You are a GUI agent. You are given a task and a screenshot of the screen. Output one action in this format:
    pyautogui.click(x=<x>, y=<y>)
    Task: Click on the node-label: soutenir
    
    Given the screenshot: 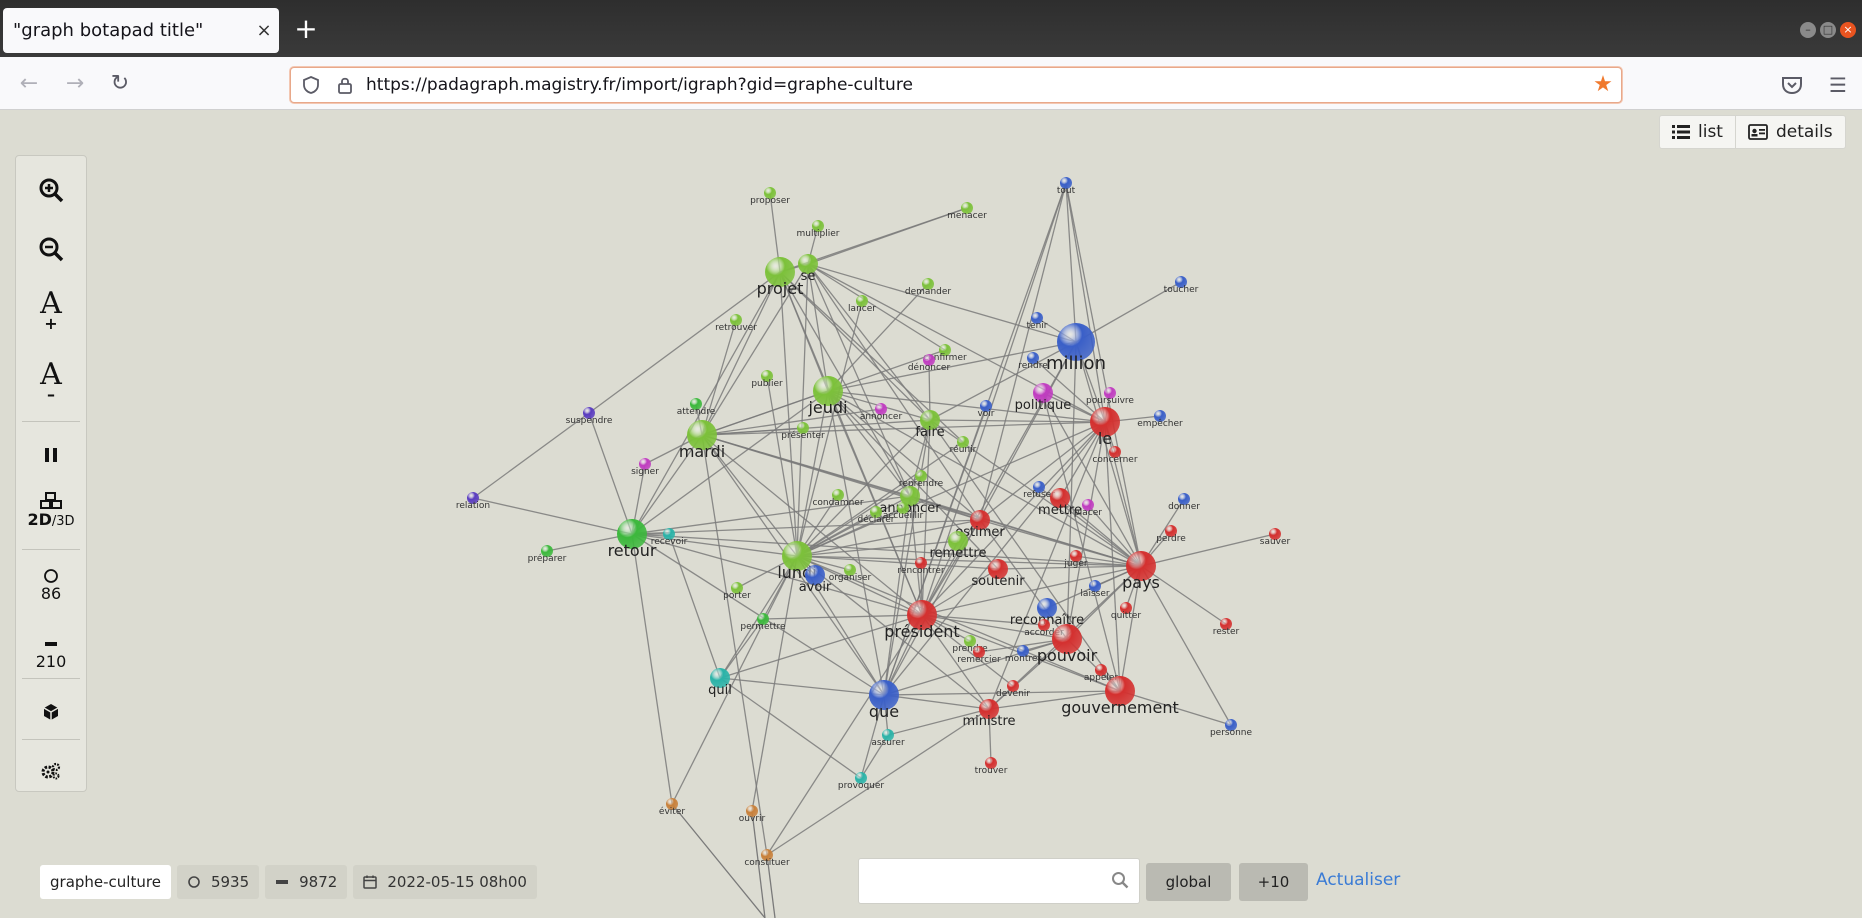 What is the action you would take?
    pyautogui.click(x=998, y=581)
    